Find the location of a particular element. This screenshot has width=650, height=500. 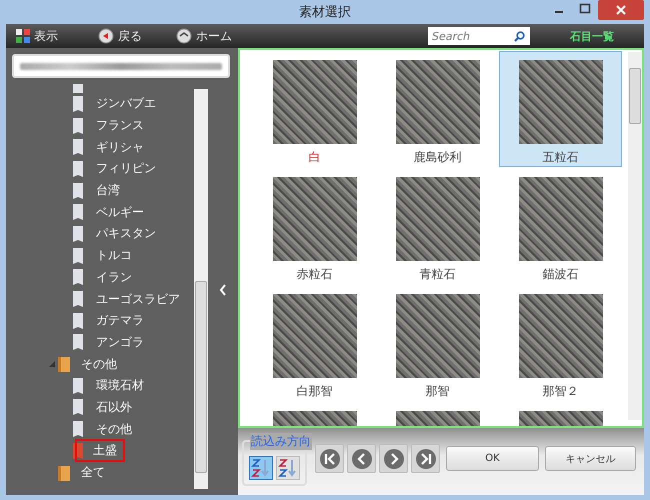

tree-item: 石以外 is located at coordinates (114, 407).